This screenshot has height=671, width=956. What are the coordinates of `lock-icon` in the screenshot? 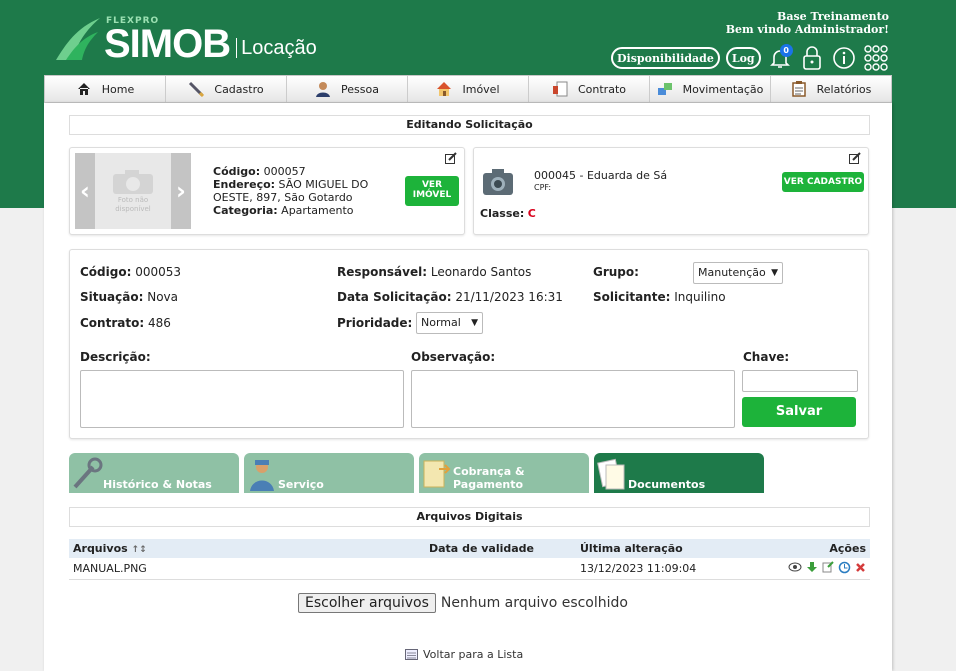 It's located at (812, 58).